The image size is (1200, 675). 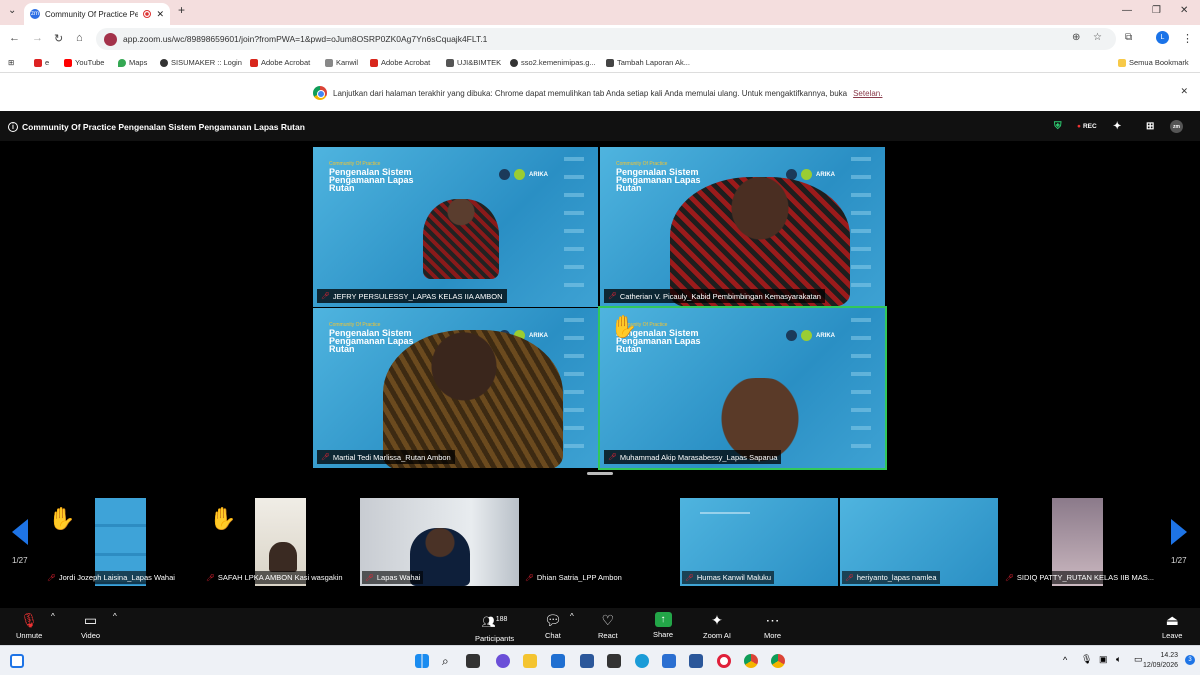 I want to click on extensions-icon: ⧉, so click(x=1128, y=37).